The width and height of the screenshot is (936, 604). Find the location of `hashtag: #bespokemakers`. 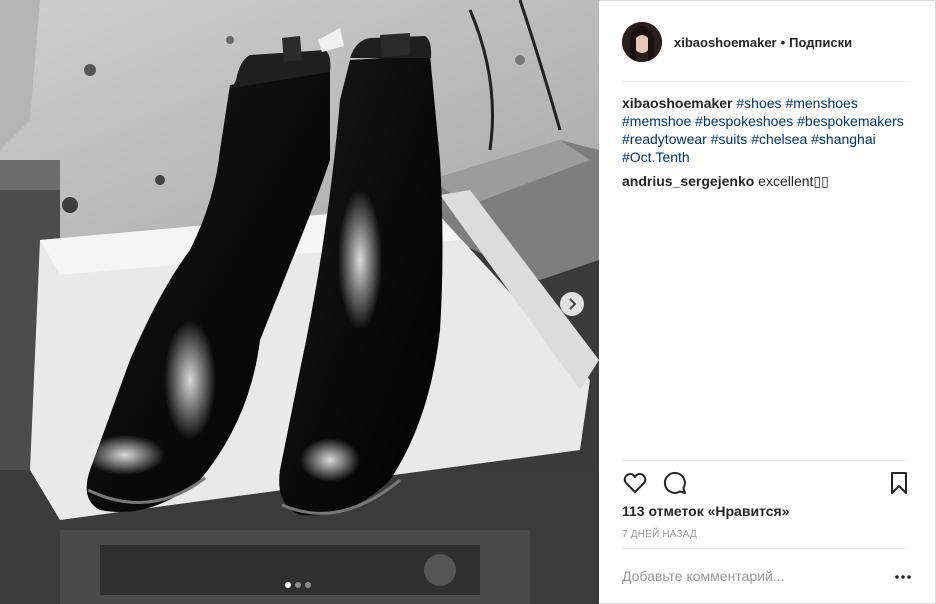

hashtag: #bespokemakers is located at coordinates (850, 121).